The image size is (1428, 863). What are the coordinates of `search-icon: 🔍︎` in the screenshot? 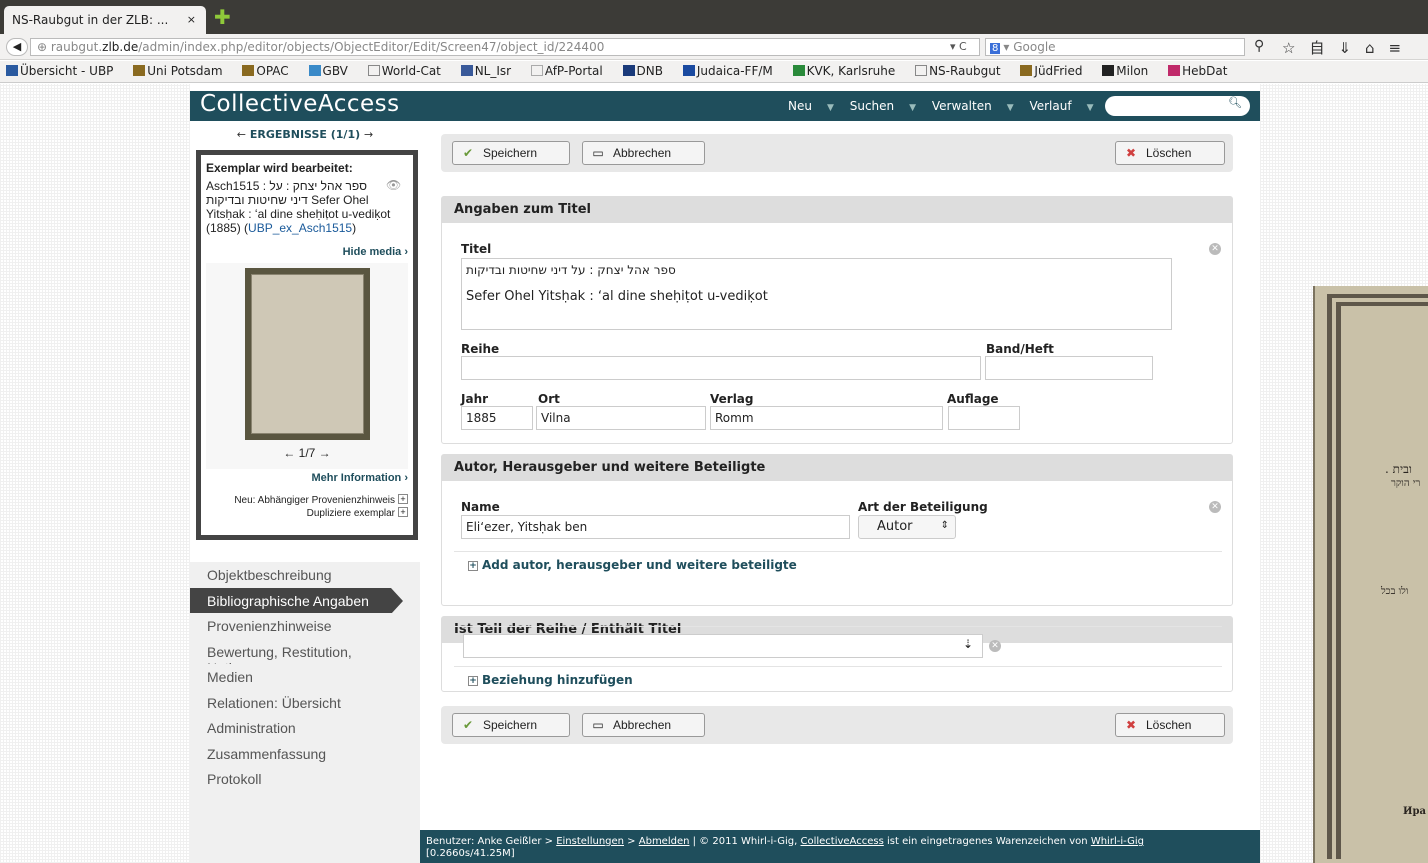 It's located at (1235, 102).